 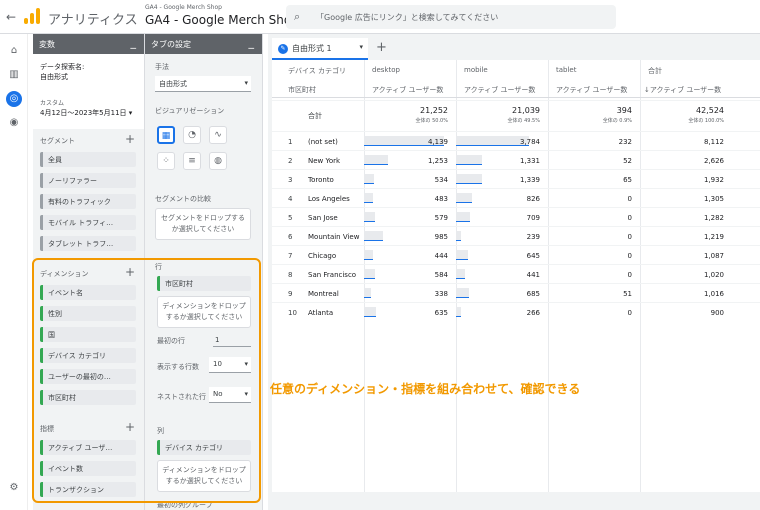 What do you see at coordinates (425, 389) in the screenshot?
I see `callout-text: 任意のディメンション・指標を組み合わせて、確認できる` at bounding box center [425, 389].